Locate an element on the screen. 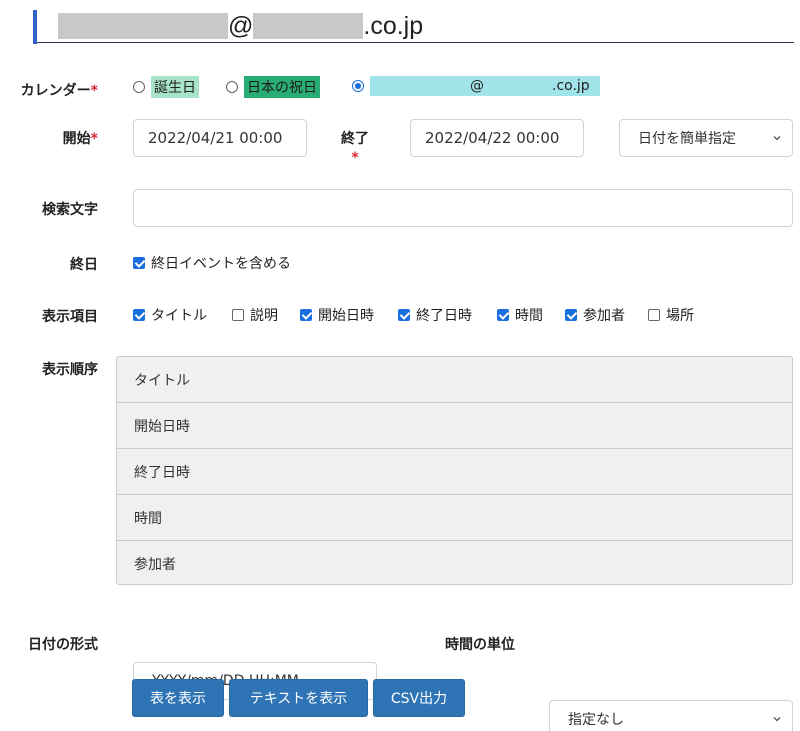 The width and height of the screenshot is (800, 731). search-label: 検索文字 is located at coordinates (70, 210).